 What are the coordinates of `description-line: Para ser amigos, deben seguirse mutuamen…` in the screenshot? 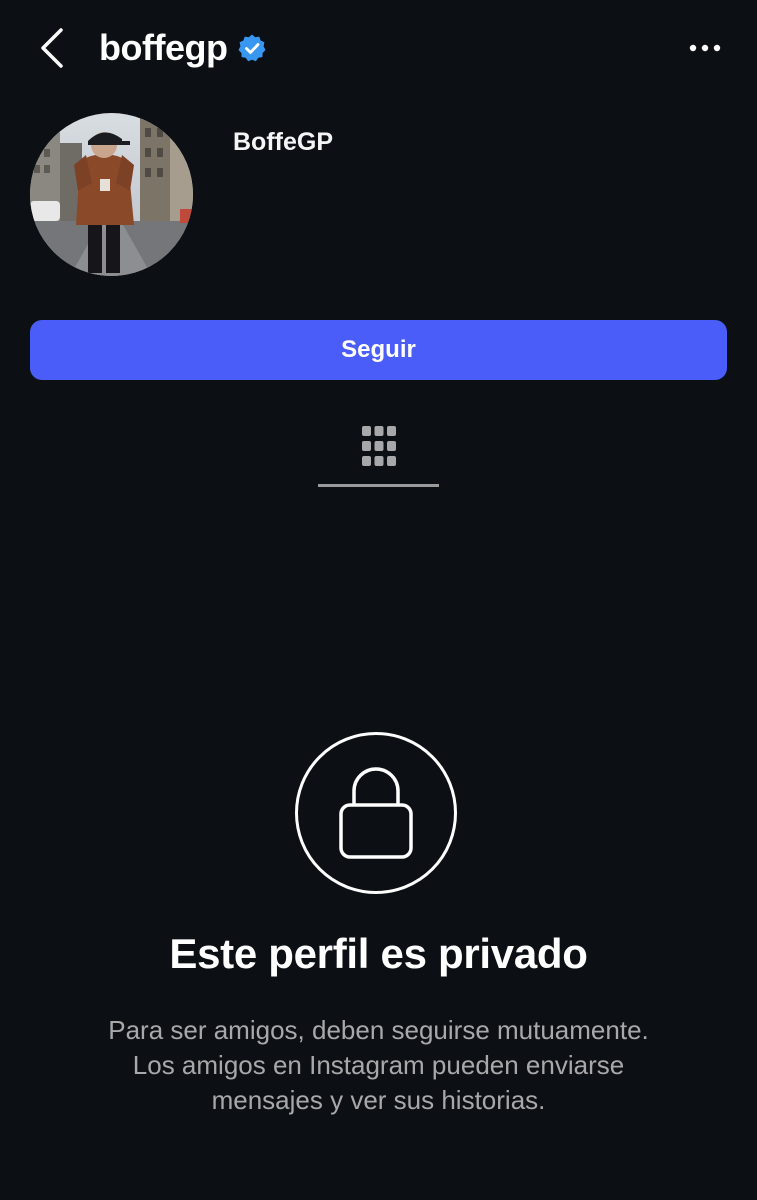 It's located at (378, 1030).